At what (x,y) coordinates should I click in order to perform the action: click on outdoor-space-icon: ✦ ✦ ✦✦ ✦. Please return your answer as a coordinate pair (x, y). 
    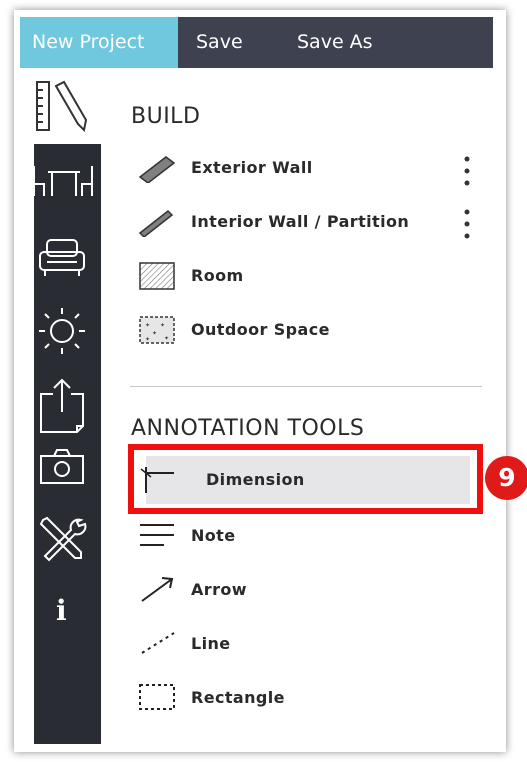
    Looking at the image, I should click on (157, 330).